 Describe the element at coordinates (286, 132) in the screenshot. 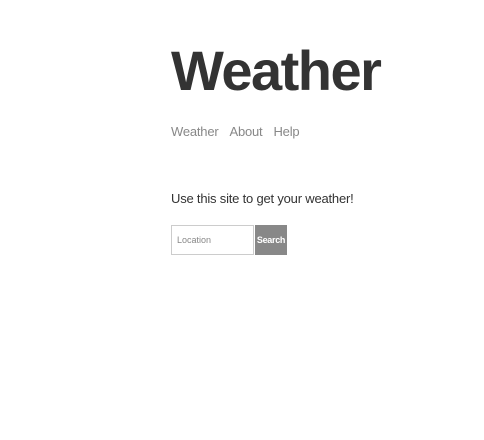

I see `nav-link-help: Help` at that location.